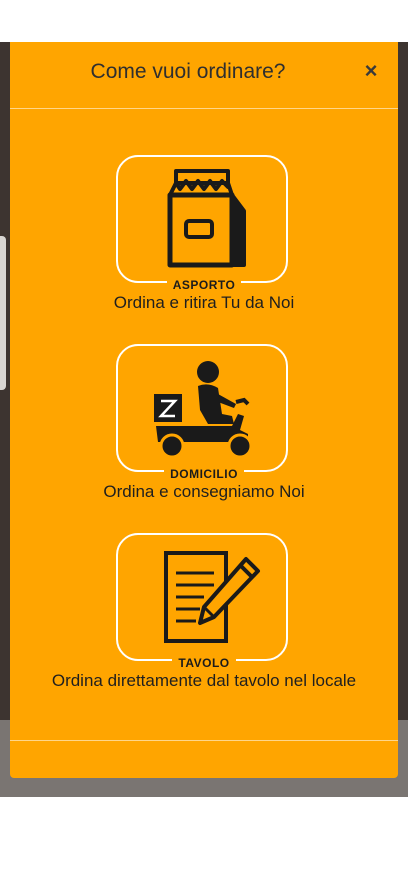 The image size is (408, 883). Describe the element at coordinates (371, 71) in the screenshot. I see `close-icon: ×` at that location.